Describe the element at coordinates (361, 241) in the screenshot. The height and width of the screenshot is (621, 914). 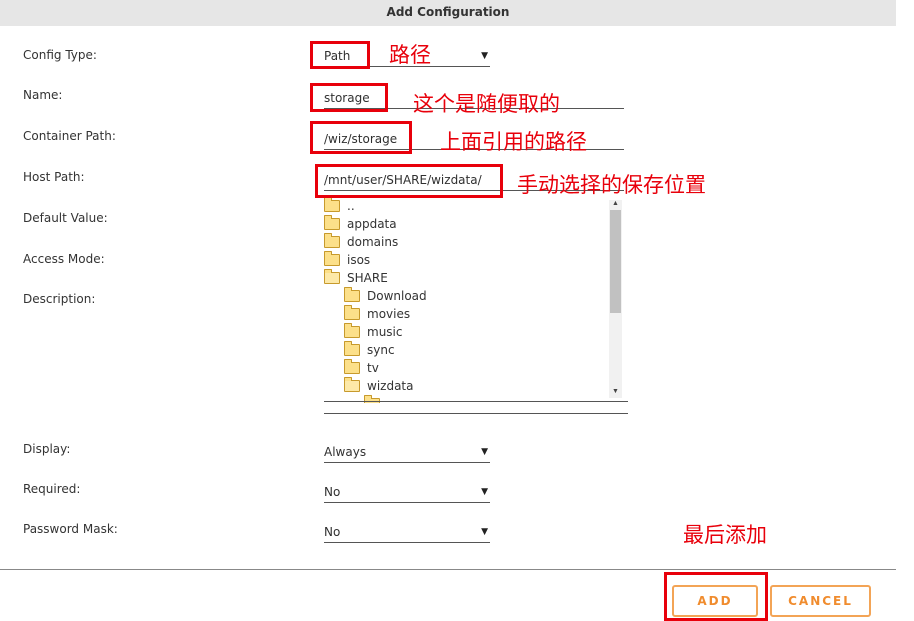
I see `tree-item-domains: domains` at that location.